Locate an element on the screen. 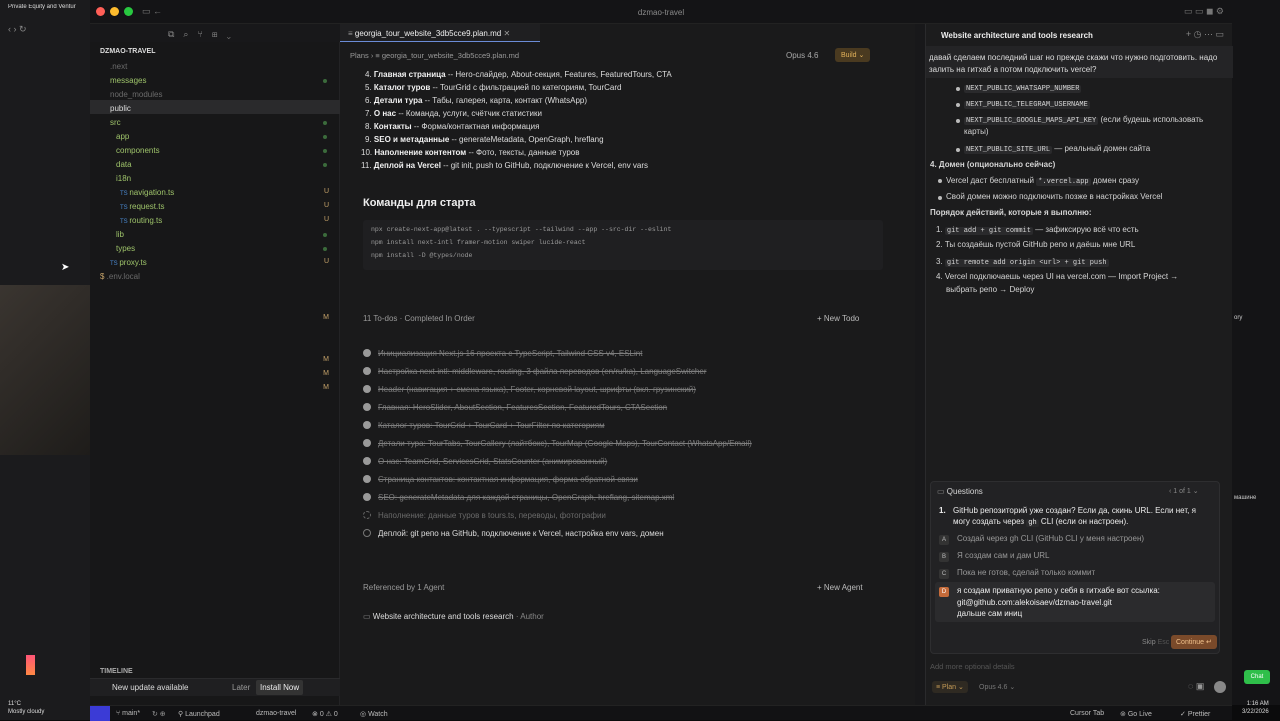  file-env-local: $ .env.local is located at coordinates (120, 276).